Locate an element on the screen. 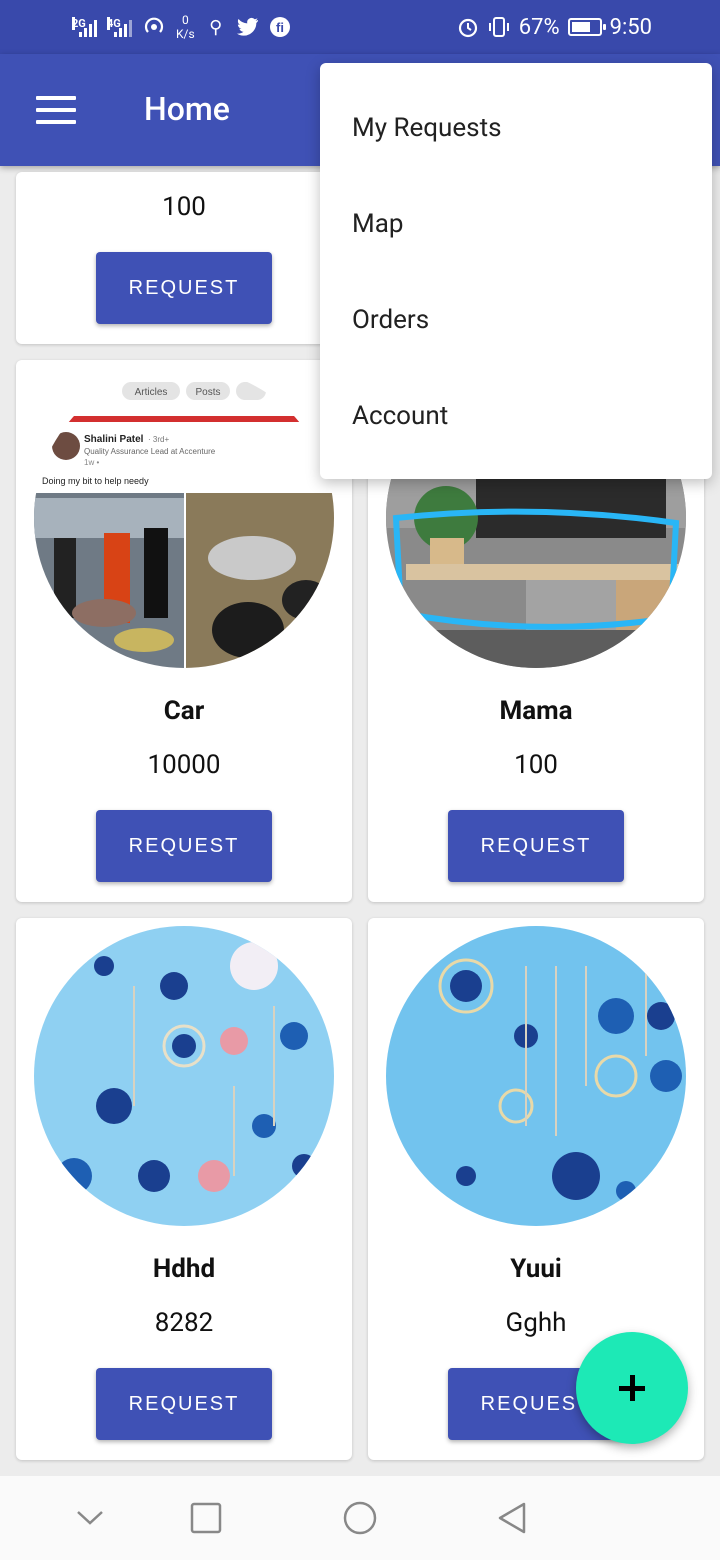 Image resolution: width=720 pixels, height=1560 pixels. plus-icon is located at coordinates (632, 1388).